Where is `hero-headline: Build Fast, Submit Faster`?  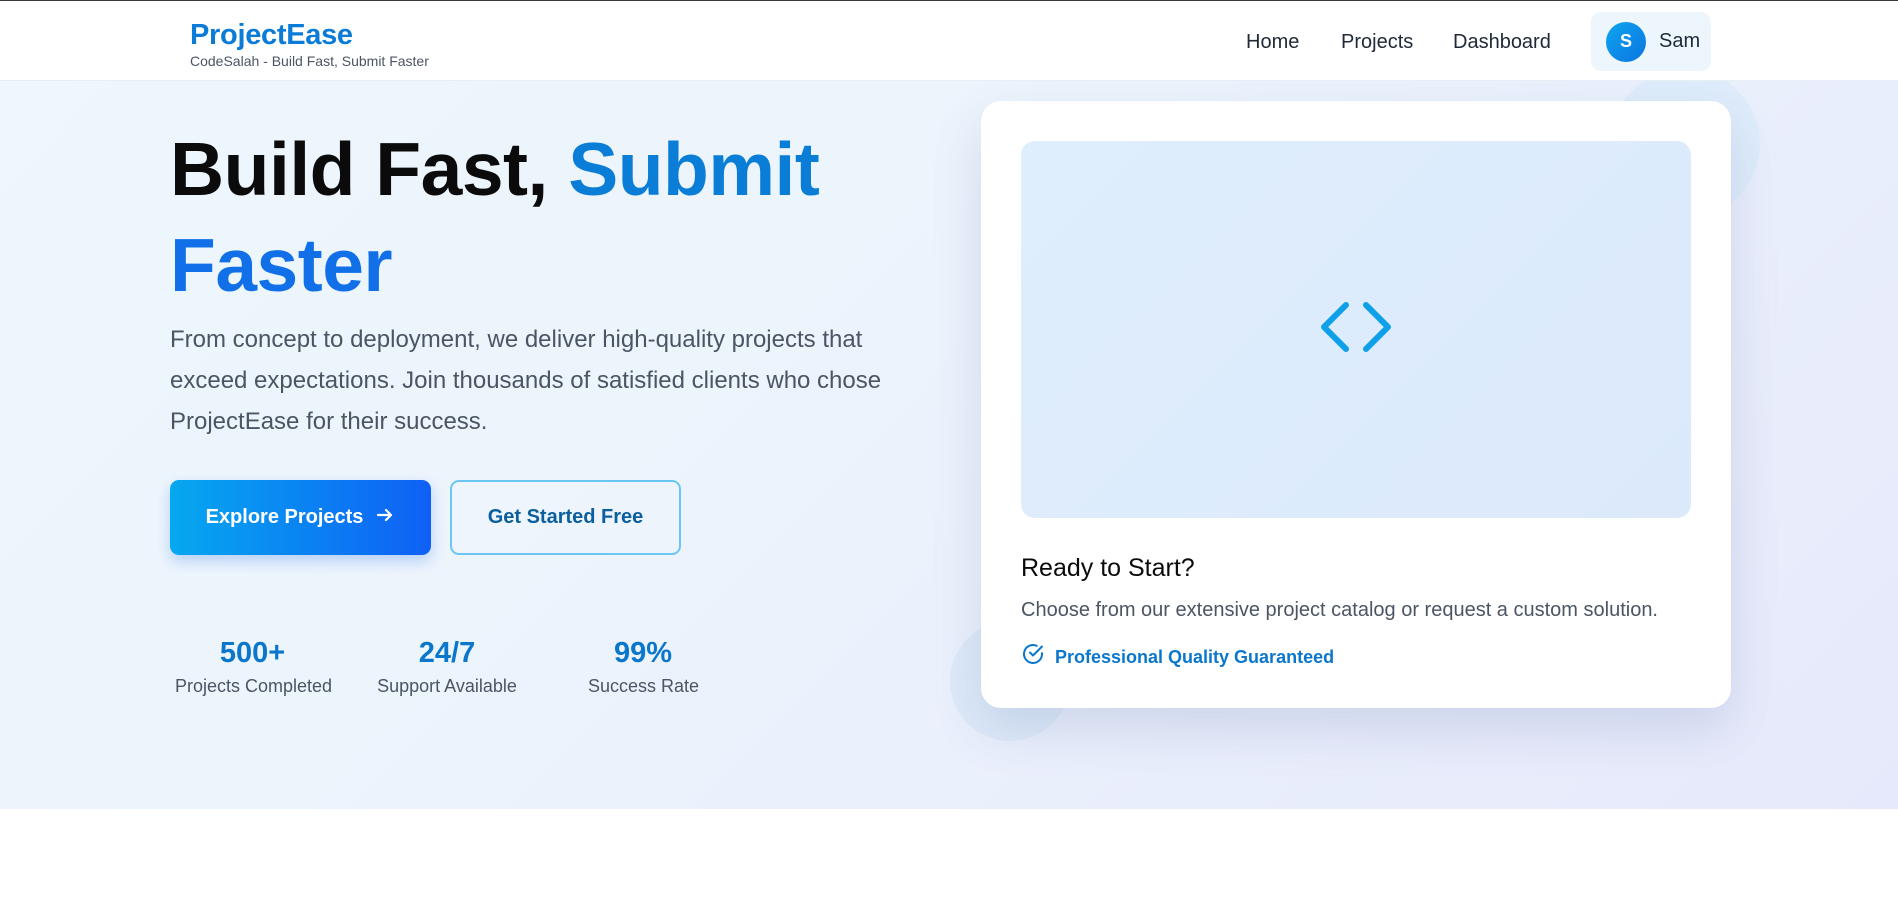
hero-headline: Build Fast, Submit Faster is located at coordinates (550, 217).